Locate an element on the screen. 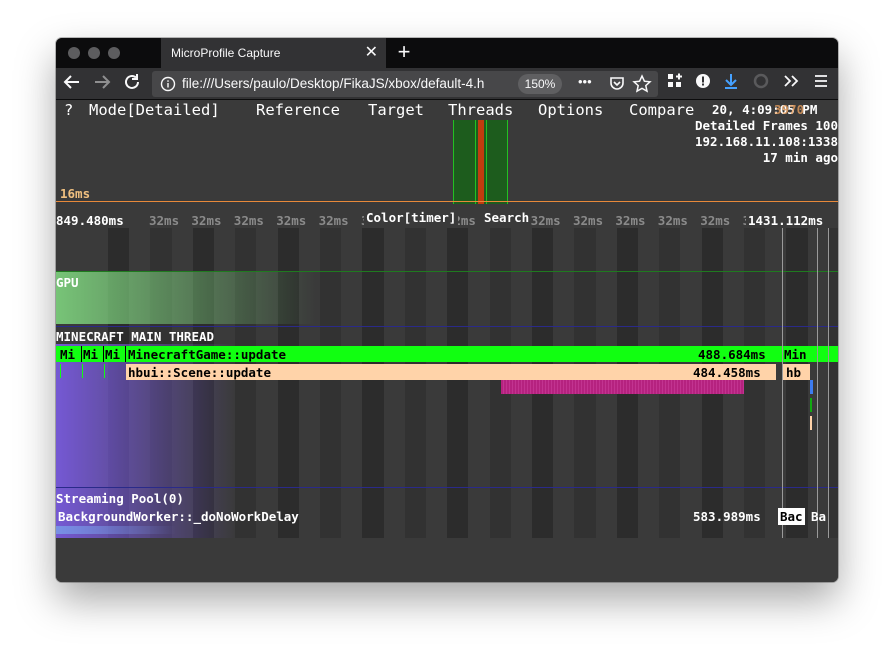 The image size is (894, 657). thread-label-gpu: GPU is located at coordinates (67, 282).